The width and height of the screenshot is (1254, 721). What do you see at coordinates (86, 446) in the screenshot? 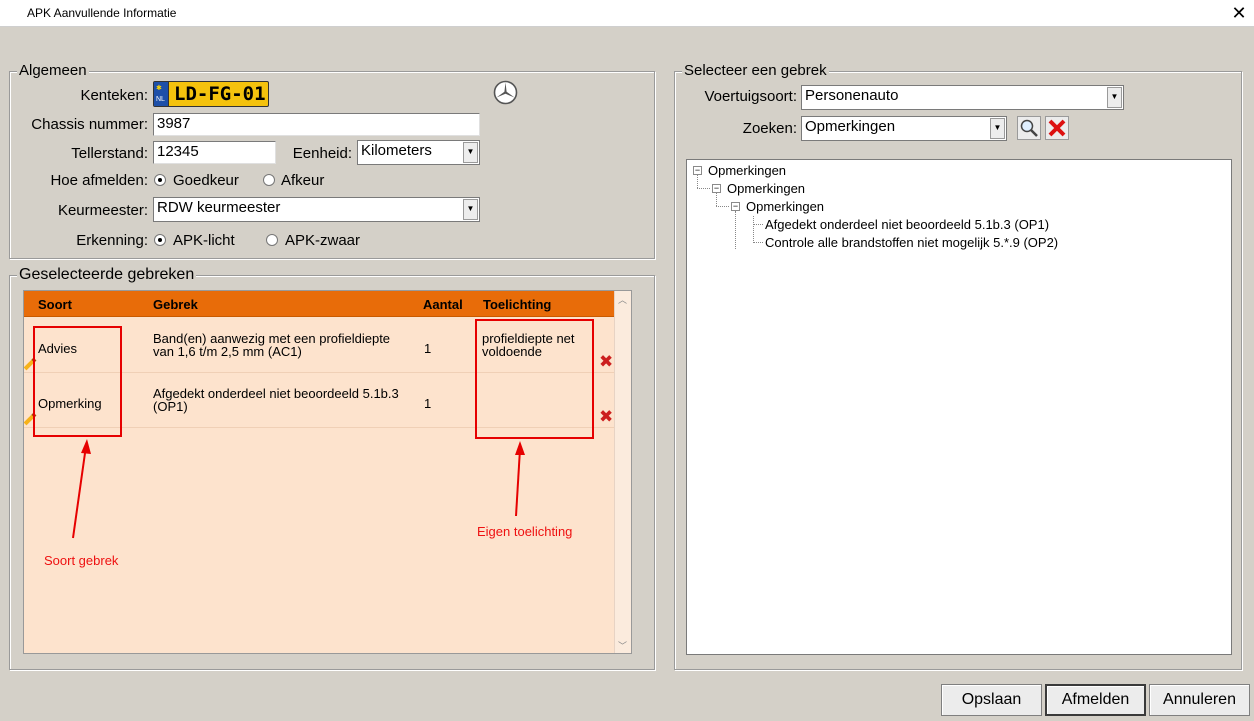
I see `annotation-arrowhead-soort` at bounding box center [86, 446].